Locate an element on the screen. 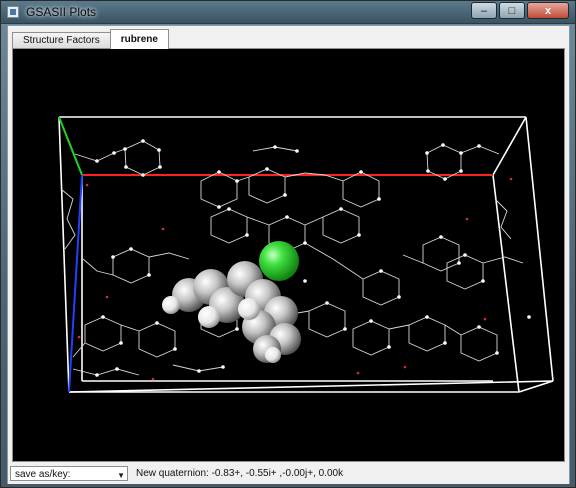  save-as-key-value: save as/key: is located at coordinates (43, 474).